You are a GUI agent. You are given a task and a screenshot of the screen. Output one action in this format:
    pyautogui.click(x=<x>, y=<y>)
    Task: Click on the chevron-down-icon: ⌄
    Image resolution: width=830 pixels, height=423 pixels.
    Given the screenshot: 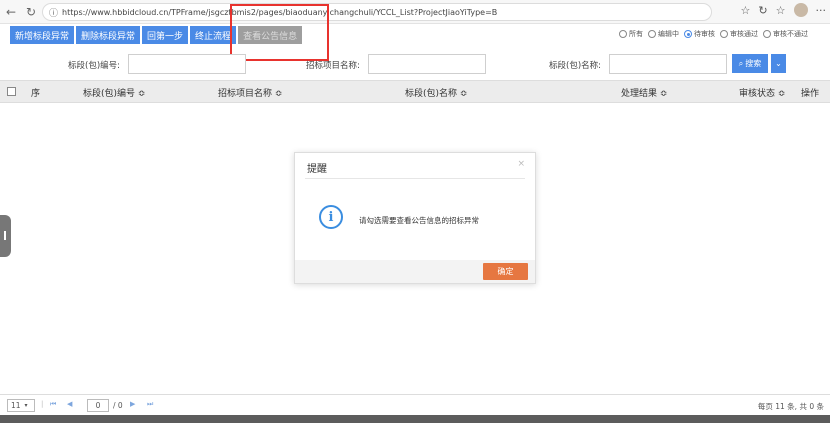 What is the action you would take?
    pyautogui.click(x=778, y=63)
    